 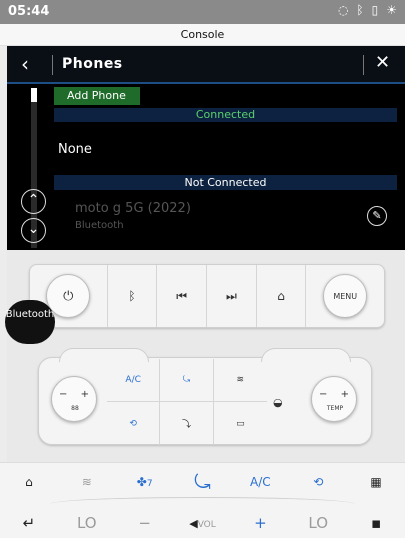 What do you see at coordinates (30, 322) in the screenshot?
I see `bluetooth-tooltip: Bluetooth` at bounding box center [30, 322].